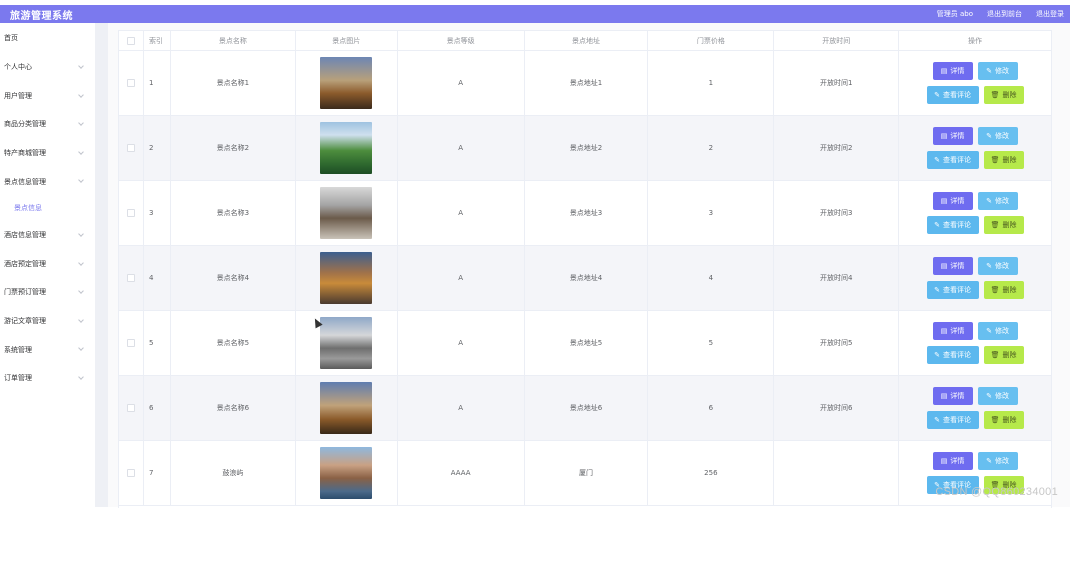 This screenshot has width=1070, height=575. I want to click on sidebar-item-user-management: 用户管理, so click(47, 96).